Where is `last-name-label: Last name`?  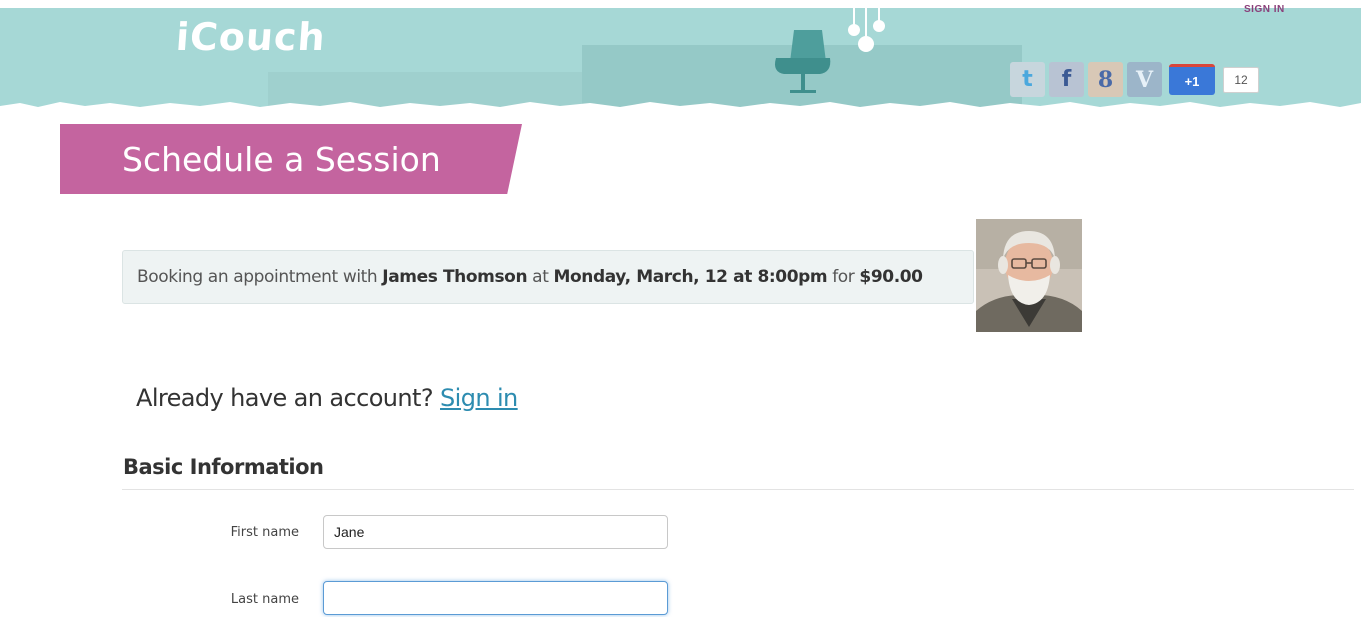 last-name-label: Last name is located at coordinates (264, 599).